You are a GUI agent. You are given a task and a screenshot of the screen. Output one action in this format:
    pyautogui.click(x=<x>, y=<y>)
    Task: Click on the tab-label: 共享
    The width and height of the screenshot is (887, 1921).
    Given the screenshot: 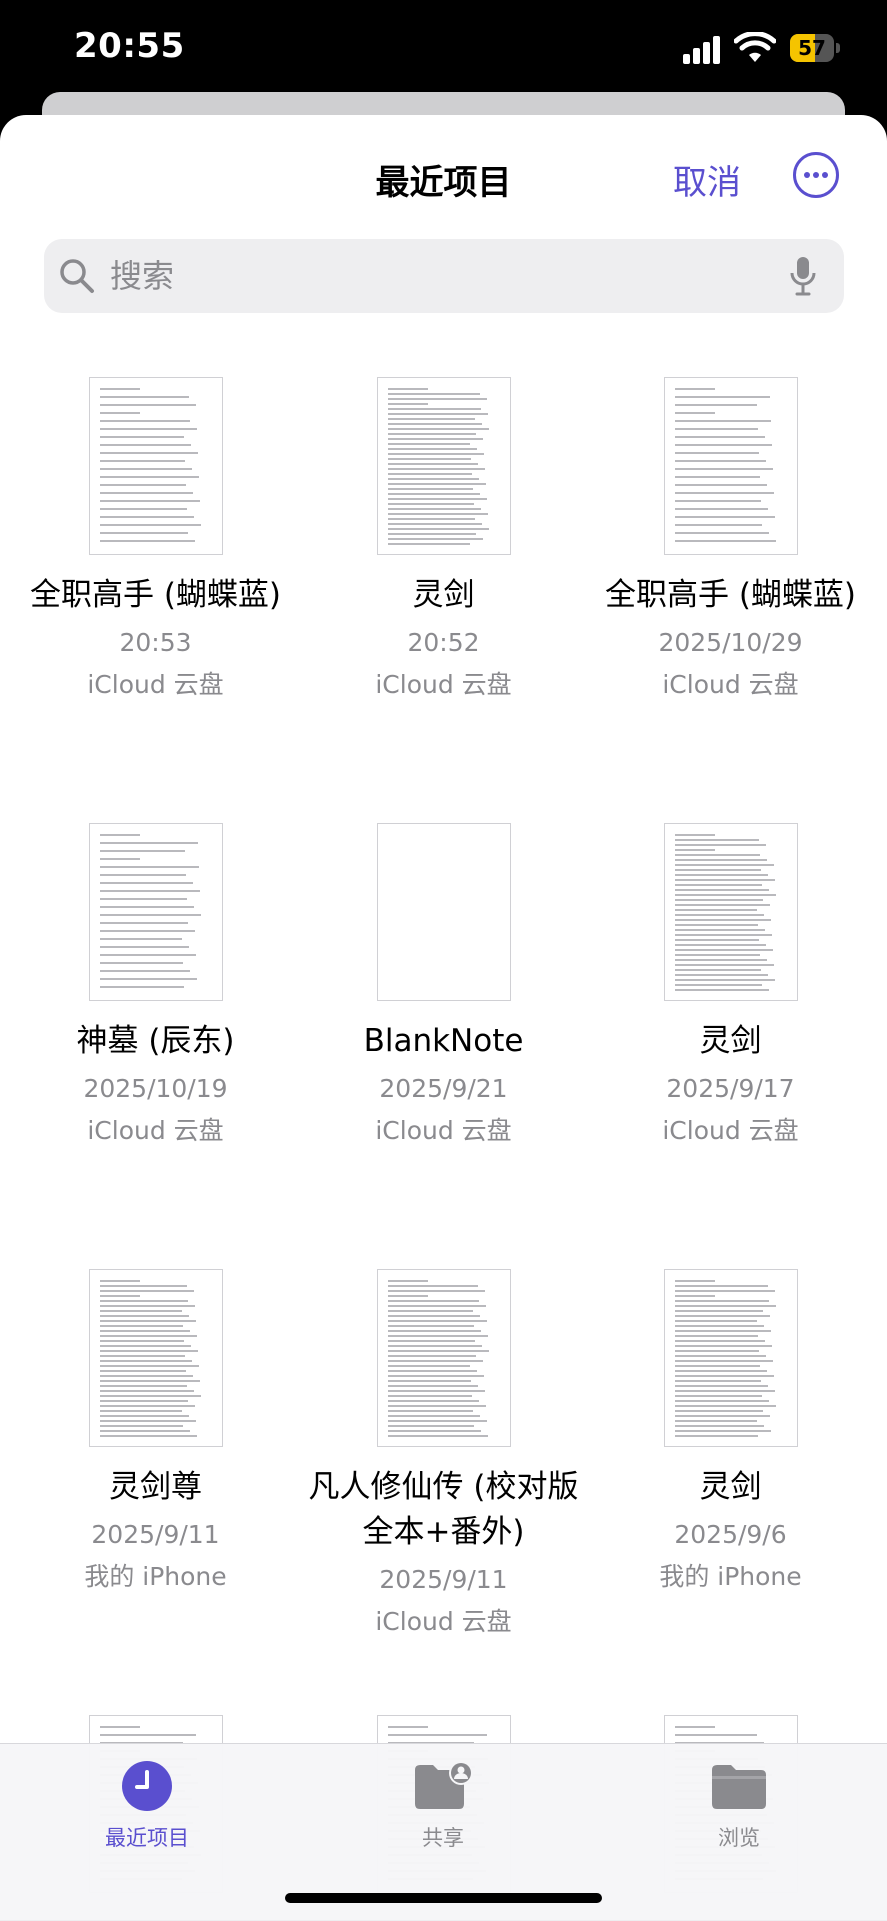 What is the action you would take?
    pyautogui.click(x=443, y=1838)
    